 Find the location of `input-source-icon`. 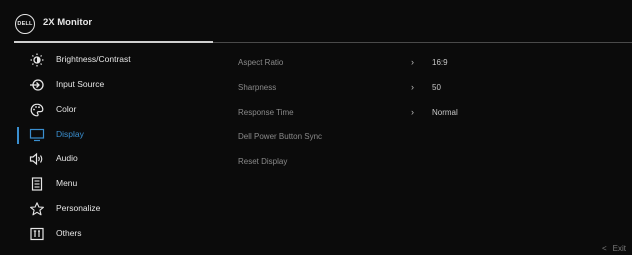

input-source-icon is located at coordinates (37, 85).